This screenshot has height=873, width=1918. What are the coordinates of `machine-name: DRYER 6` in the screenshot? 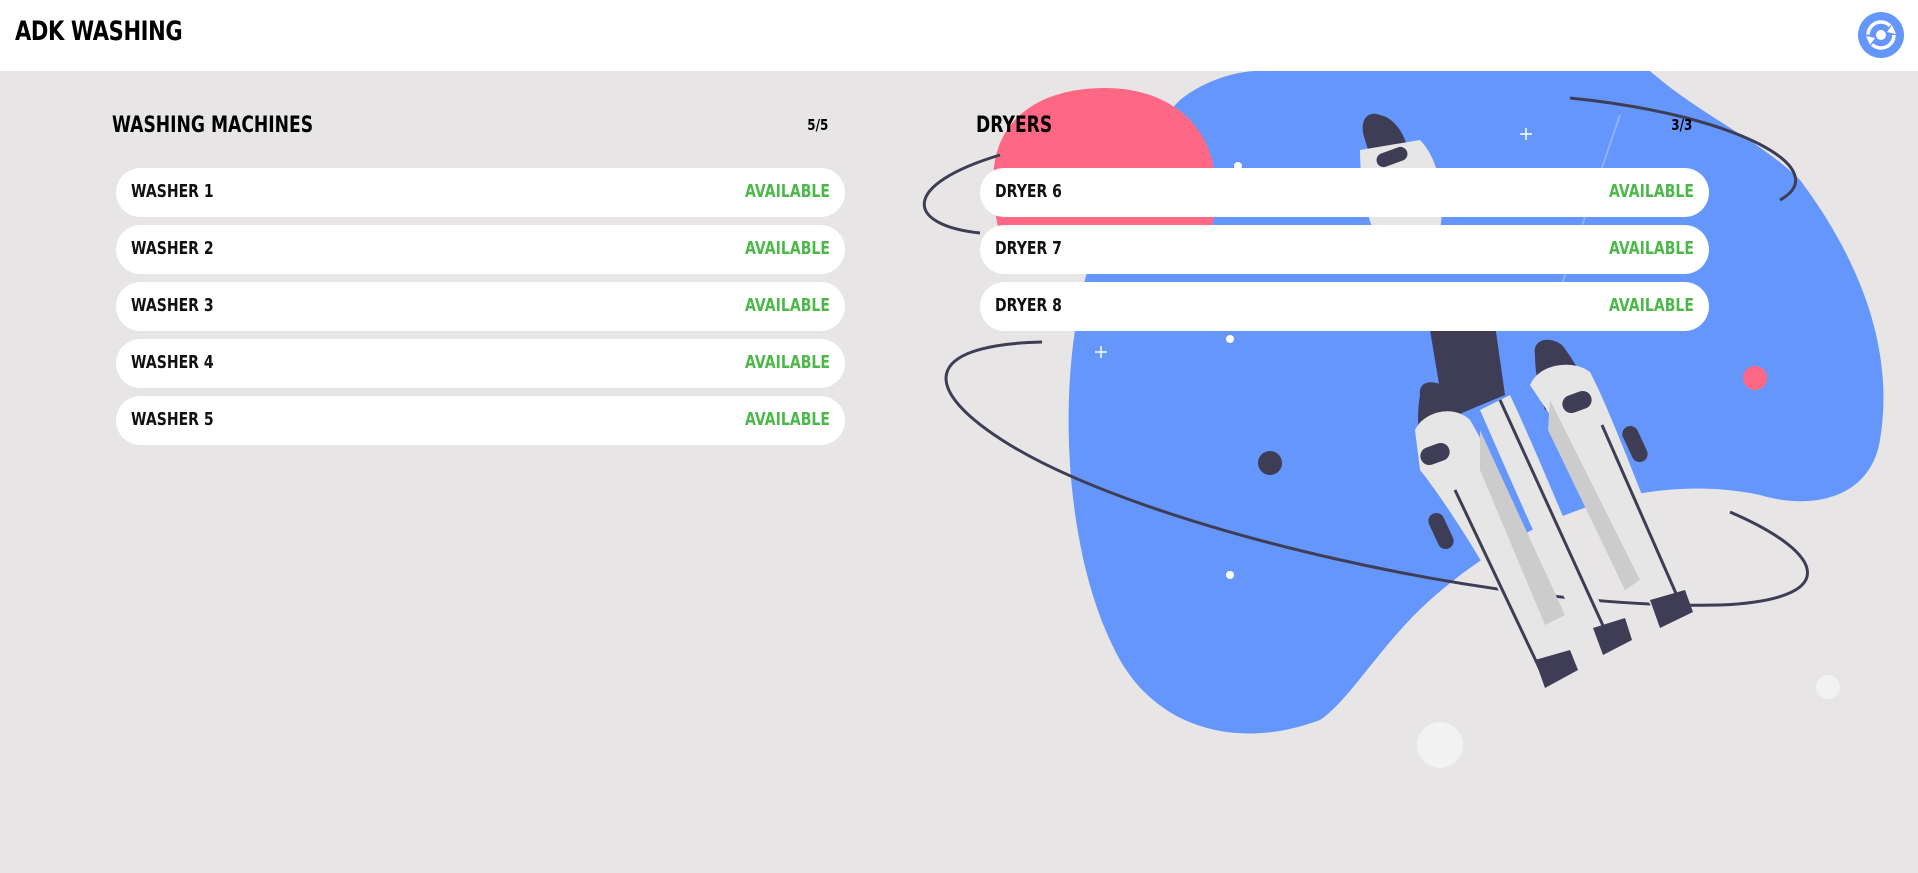 It's located at (1028, 191).